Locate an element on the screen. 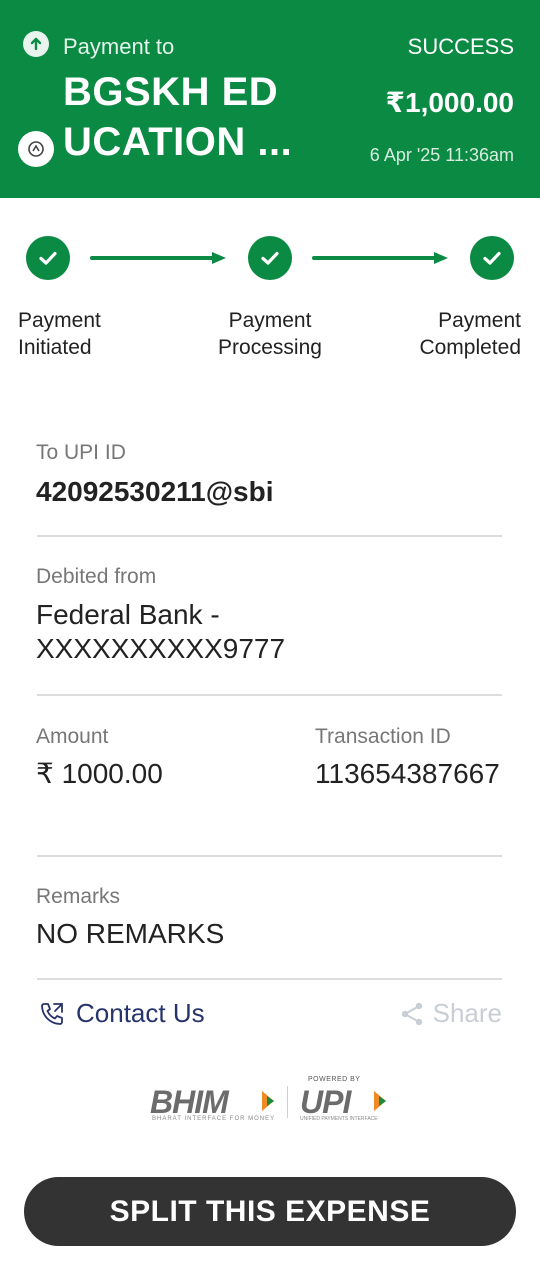 The height and width of the screenshot is (1270, 540). bhim-arrow-icon is located at coordinates (268, 1101).